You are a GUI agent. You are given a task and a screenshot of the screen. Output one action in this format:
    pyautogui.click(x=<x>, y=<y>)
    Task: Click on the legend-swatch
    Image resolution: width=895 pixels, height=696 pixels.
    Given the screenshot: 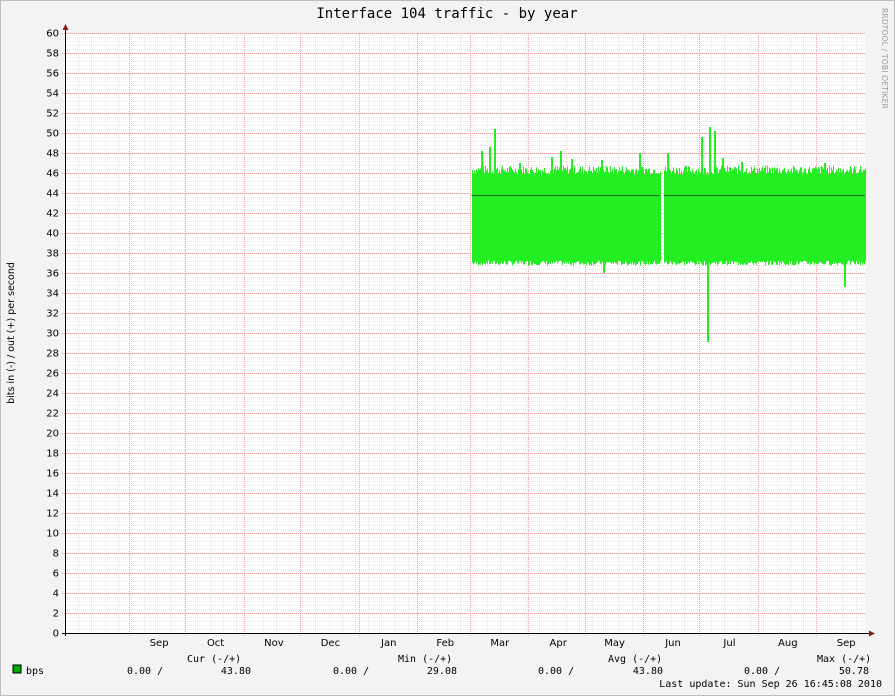 What is the action you would take?
    pyautogui.click(x=17, y=669)
    